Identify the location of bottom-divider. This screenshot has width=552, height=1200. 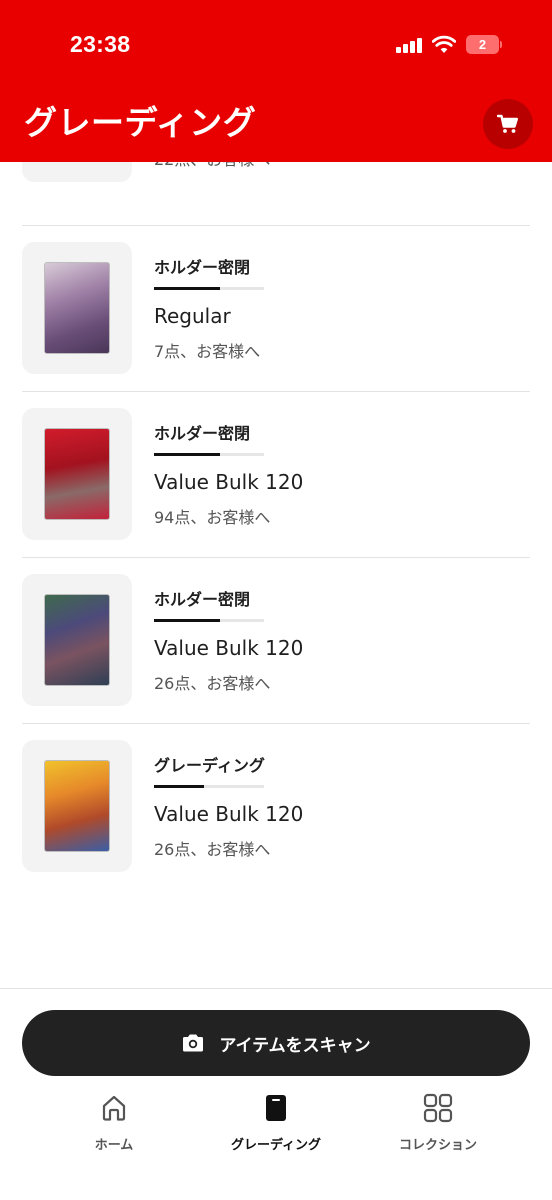
(276, 988).